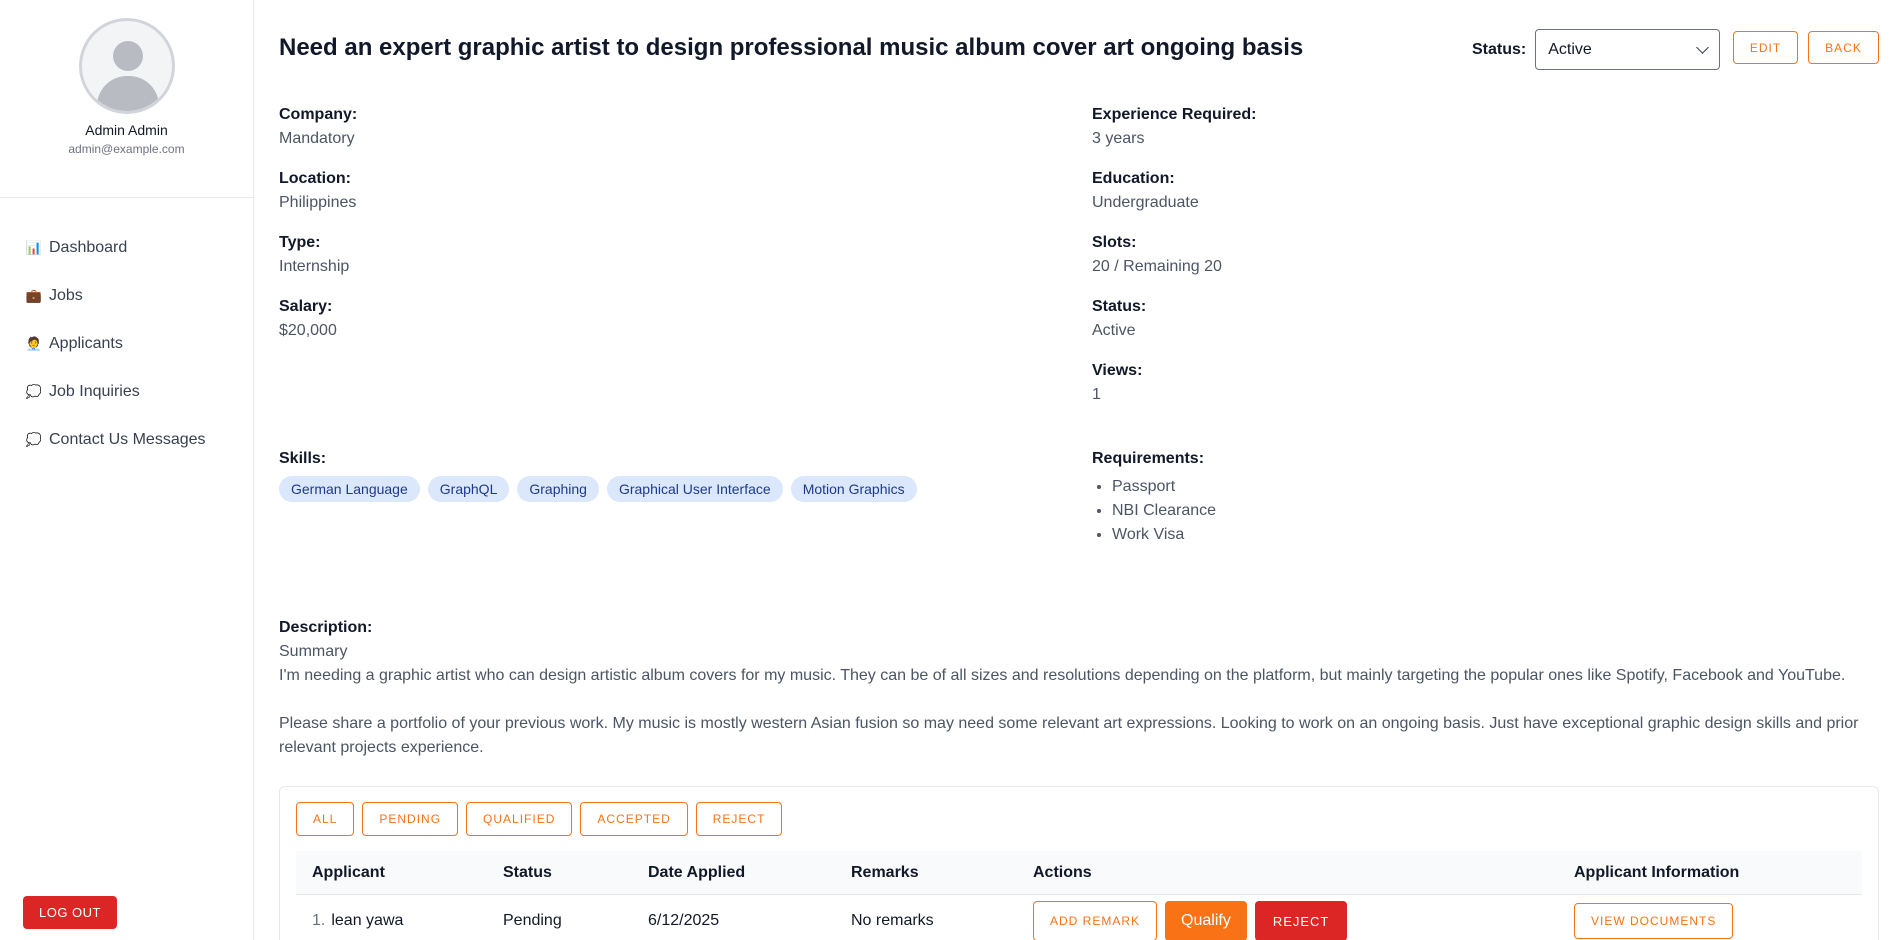 The image size is (1890, 940). I want to click on qualify-button: Qualify, so click(1206, 920).